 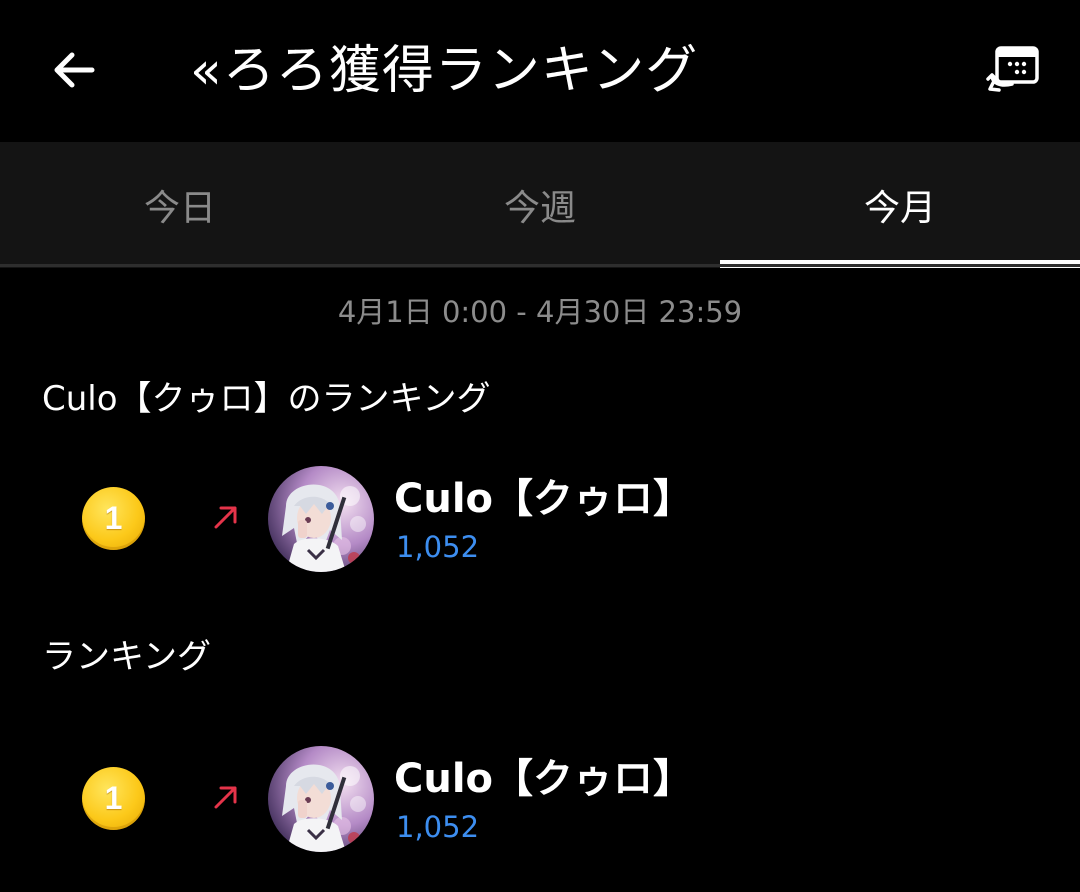 I want to click on history-button, so click(x=1014, y=70).